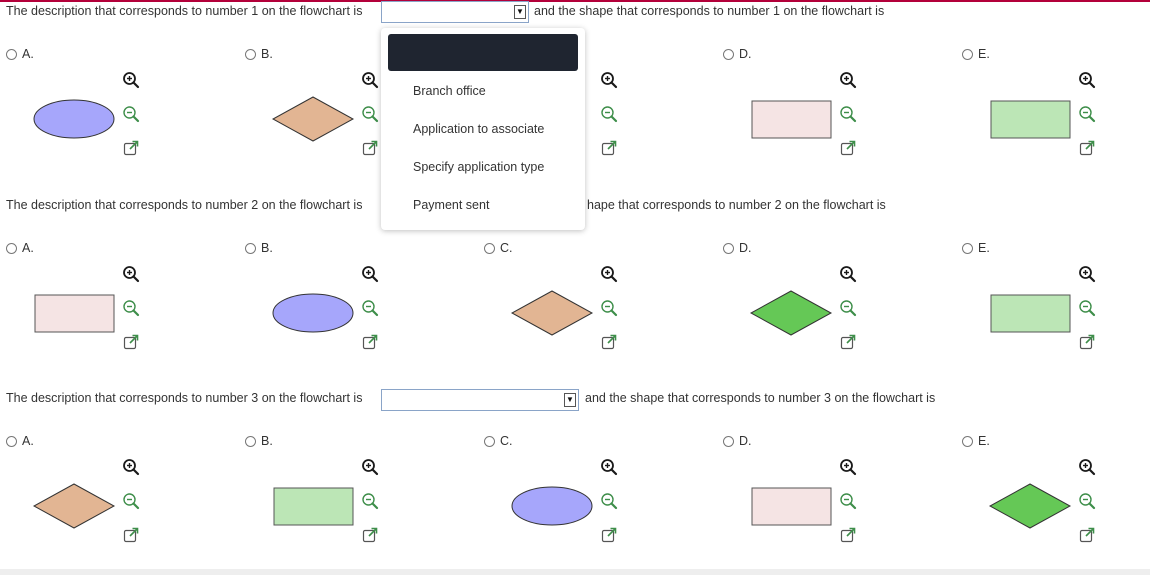  Describe the element at coordinates (74, 313) in the screenshot. I see `rect-shape` at that location.